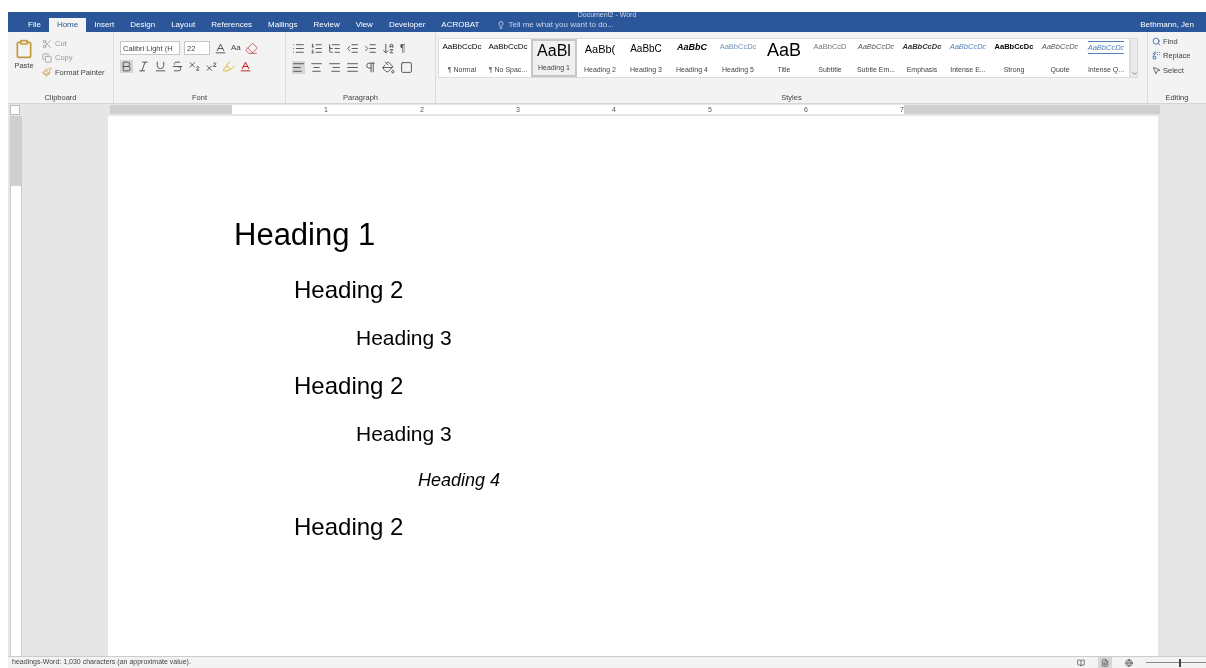 The height and width of the screenshot is (668, 1206). Describe the element at coordinates (143, 66) in the screenshot. I see `italic-icon` at that location.